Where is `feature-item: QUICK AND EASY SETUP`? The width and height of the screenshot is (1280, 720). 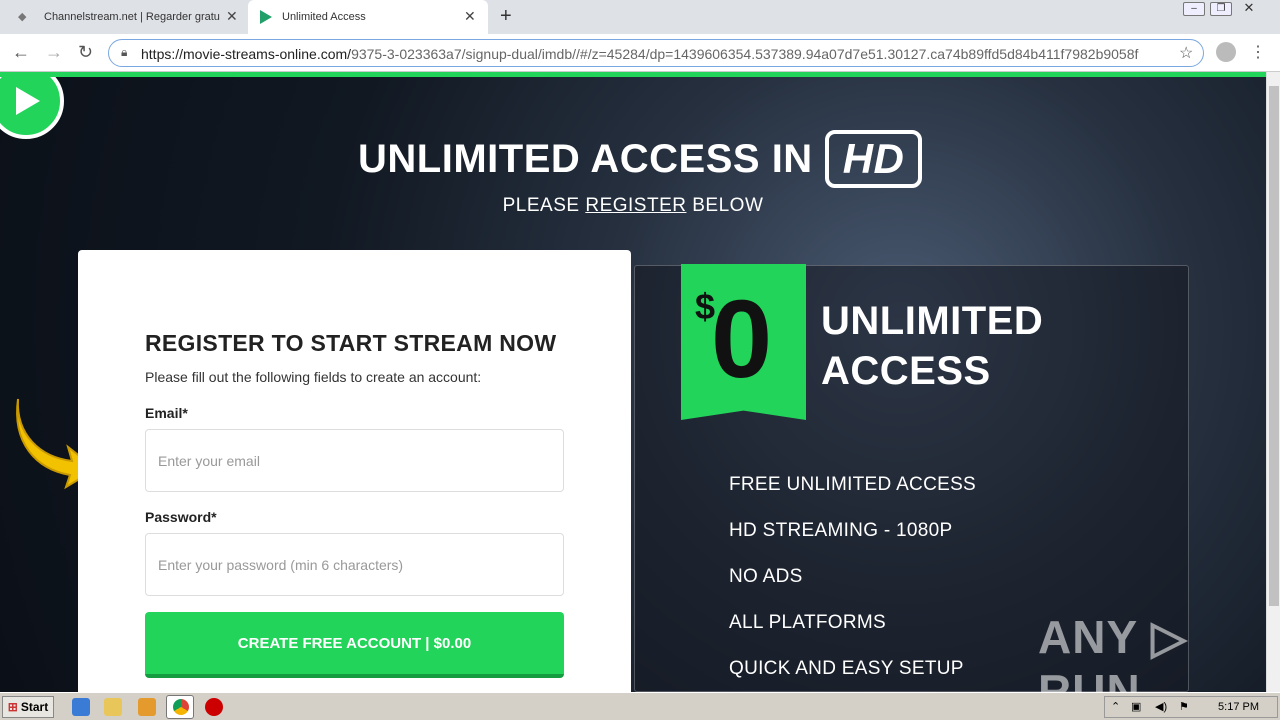
feature-item: QUICK AND EASY SETUP is located at coordinates (846, 668).